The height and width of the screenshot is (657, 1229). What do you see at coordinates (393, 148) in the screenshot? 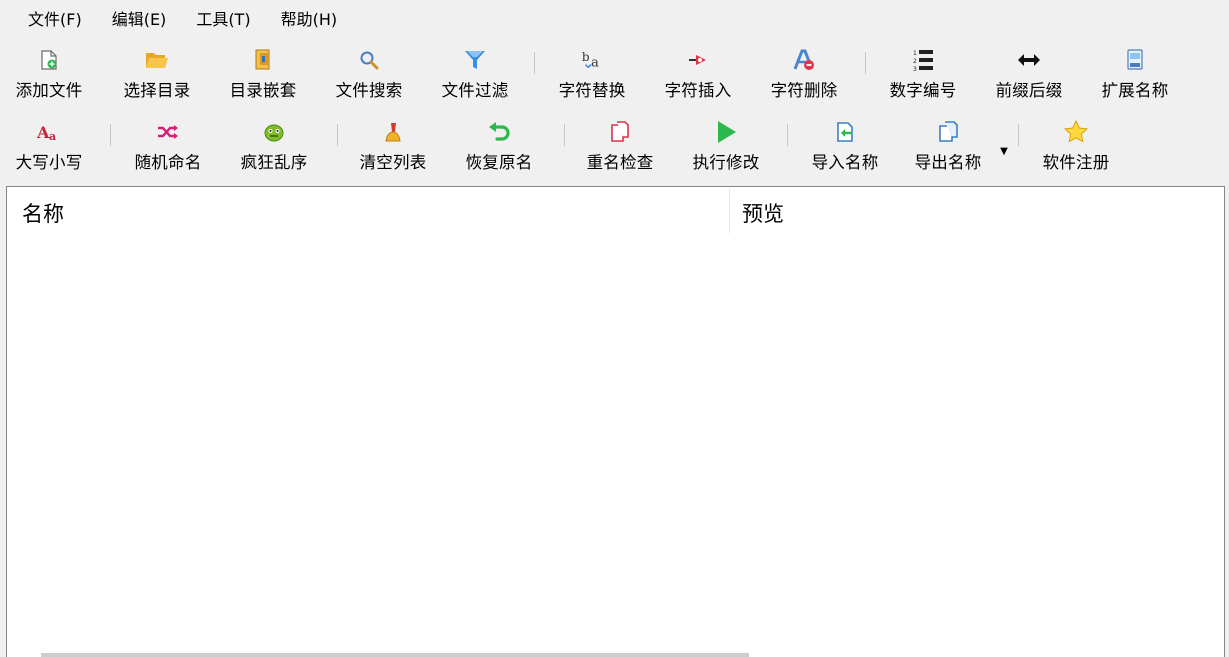
I see `clear-list-button: 清空列表` at bounding box center [393, 148].